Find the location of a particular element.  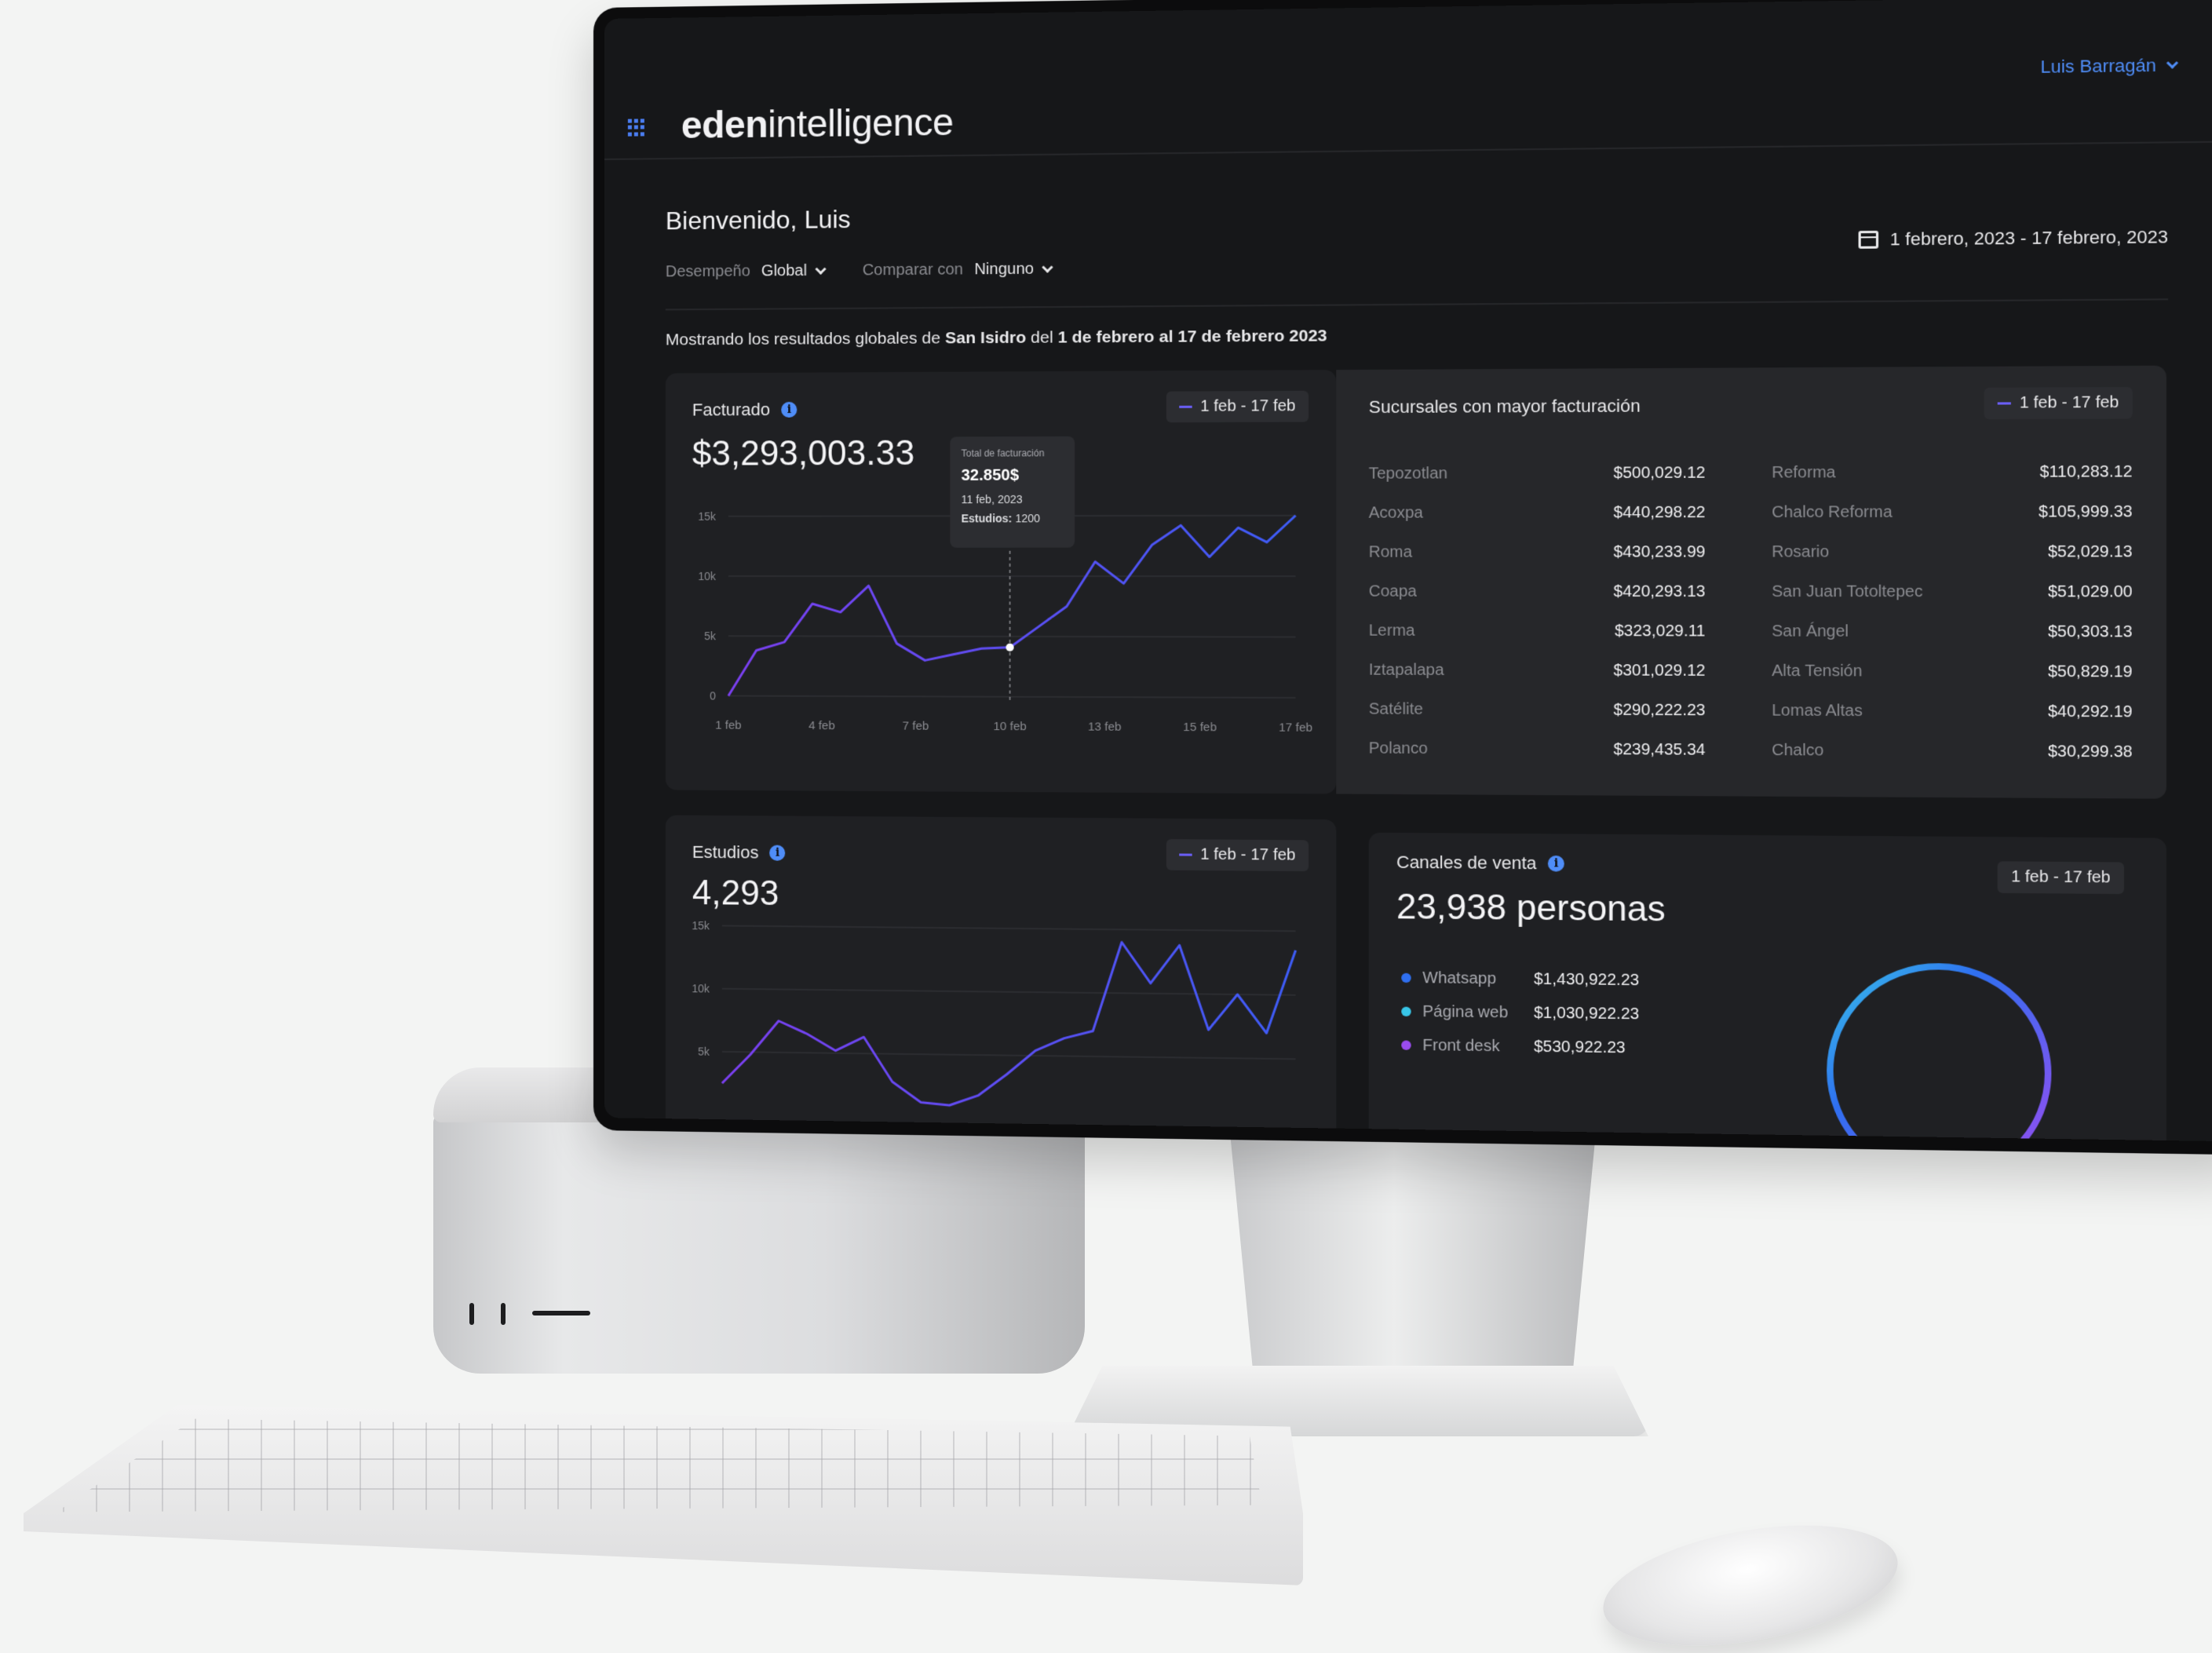

tooltip-heading: Total de facturación is located at coordinates (1003, 453).